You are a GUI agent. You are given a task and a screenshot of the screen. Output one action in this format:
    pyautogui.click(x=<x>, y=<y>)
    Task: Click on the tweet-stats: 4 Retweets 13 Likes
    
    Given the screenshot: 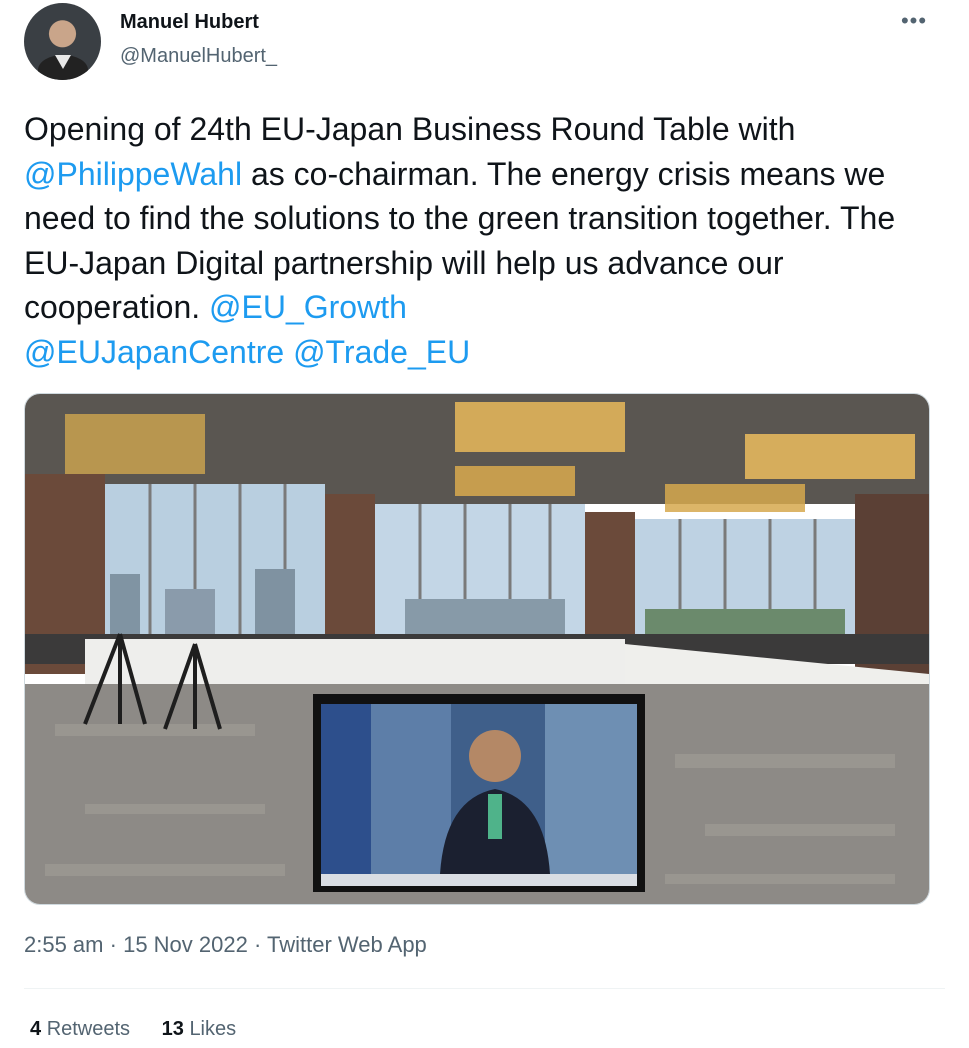 What is the action you would take?
    pyautogui.click(x=146, y=1029)
    